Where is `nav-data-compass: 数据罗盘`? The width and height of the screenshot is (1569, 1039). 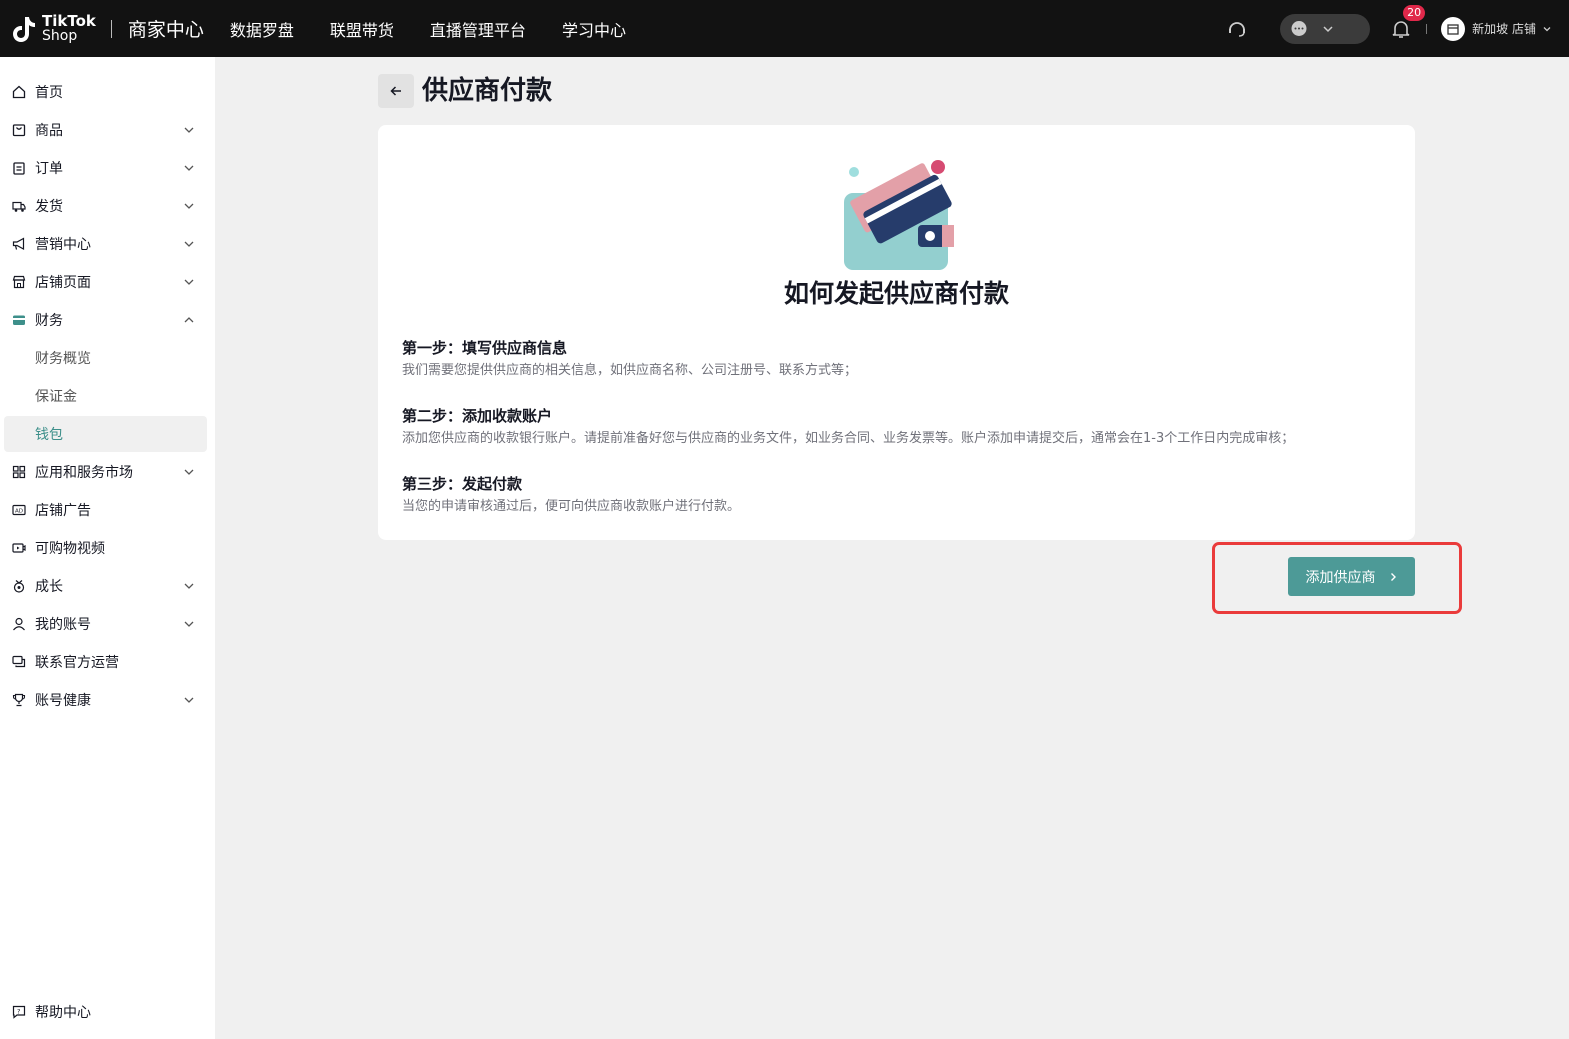 nav-data-compass: 数据罗盘 is located at coordinates (262, 29).